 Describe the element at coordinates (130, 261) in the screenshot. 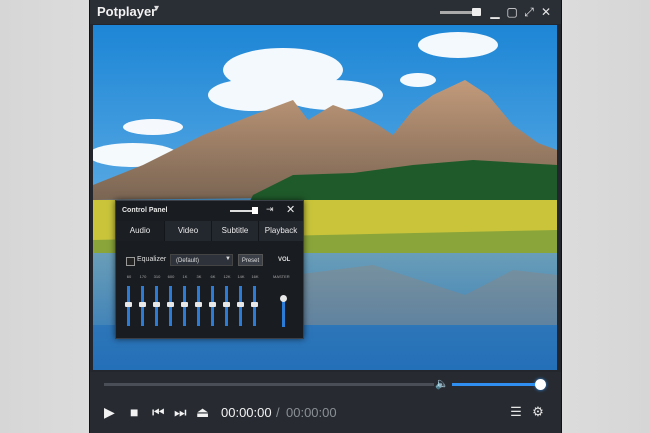

I see `equalizer-checkbox` at that location.